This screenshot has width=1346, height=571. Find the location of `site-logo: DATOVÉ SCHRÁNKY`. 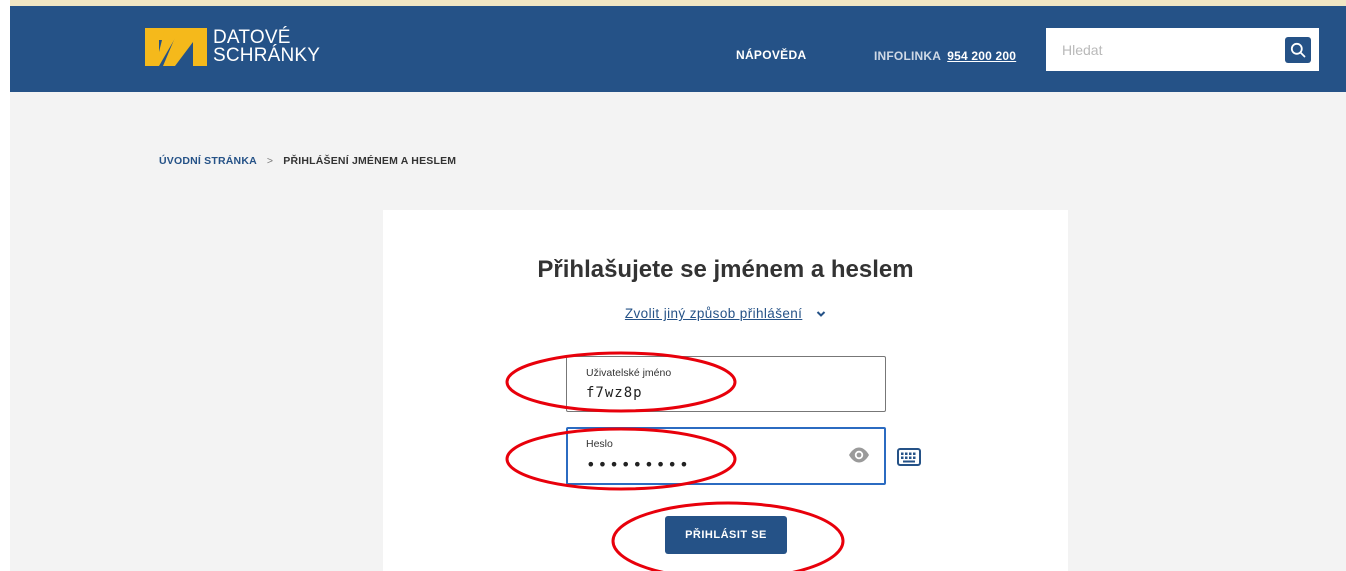

site-logo: DATOVÉ SCHRÁNKY is located at coordinates (232, 47).